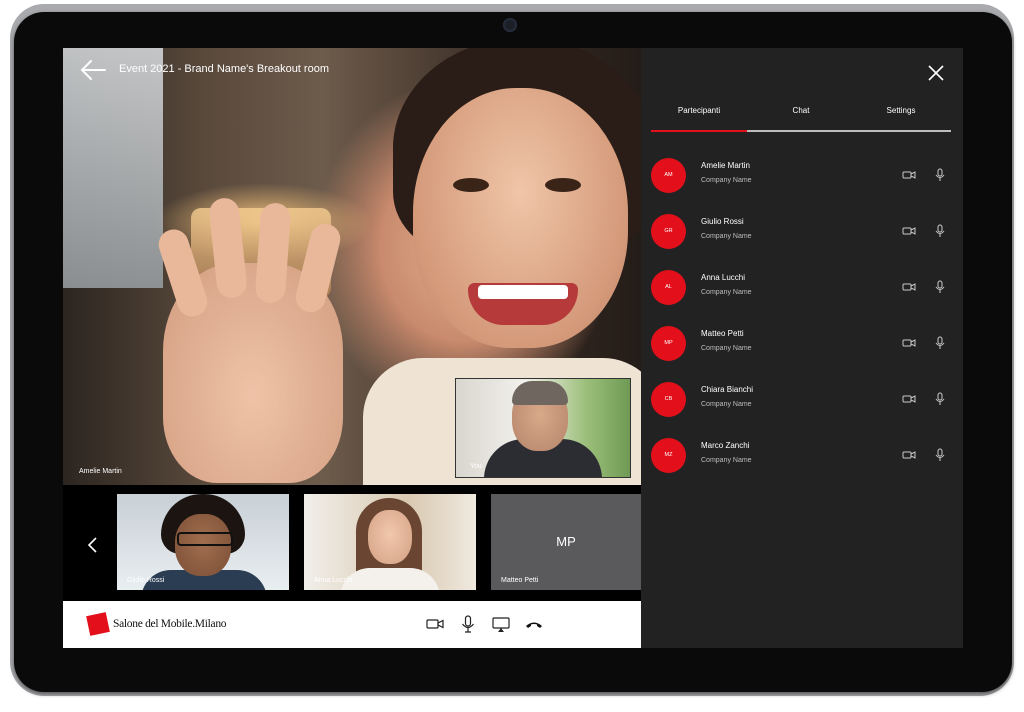 Image resolution: width=1024 pixels, height=712 pixels. What do you see at coordinates (668, 231) in the screenshot?
I see `avatar: GR` at bounding box center [668, 231].